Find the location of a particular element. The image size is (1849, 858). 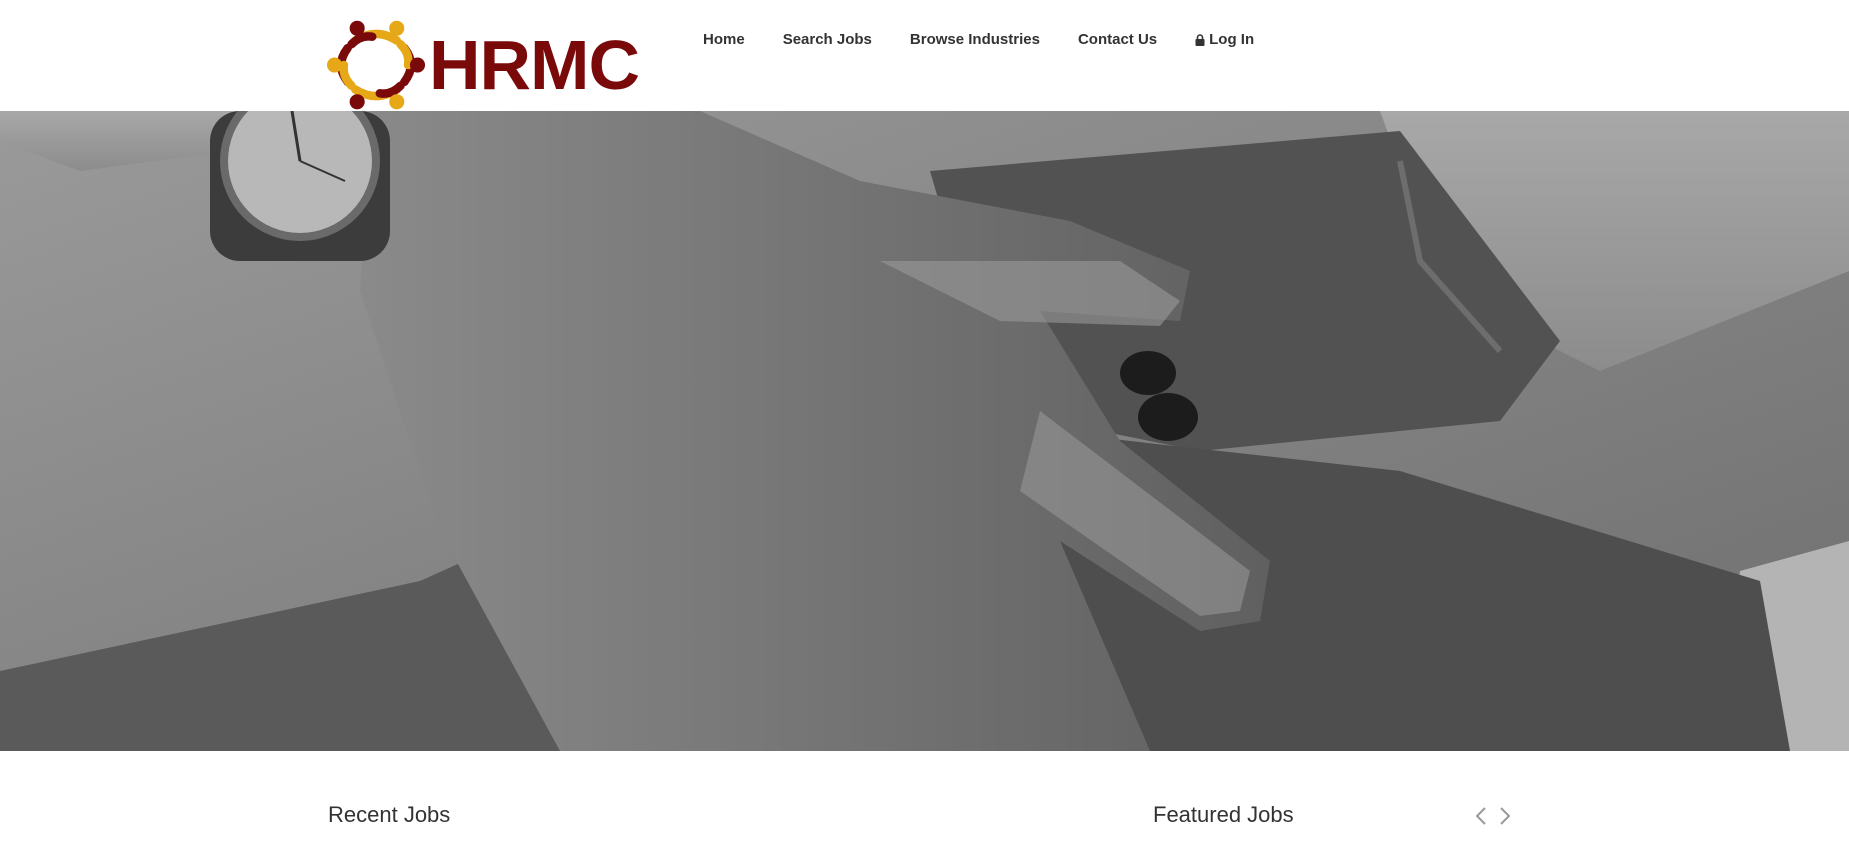

chevron-left-icon is located at coordinates (1481, 816).